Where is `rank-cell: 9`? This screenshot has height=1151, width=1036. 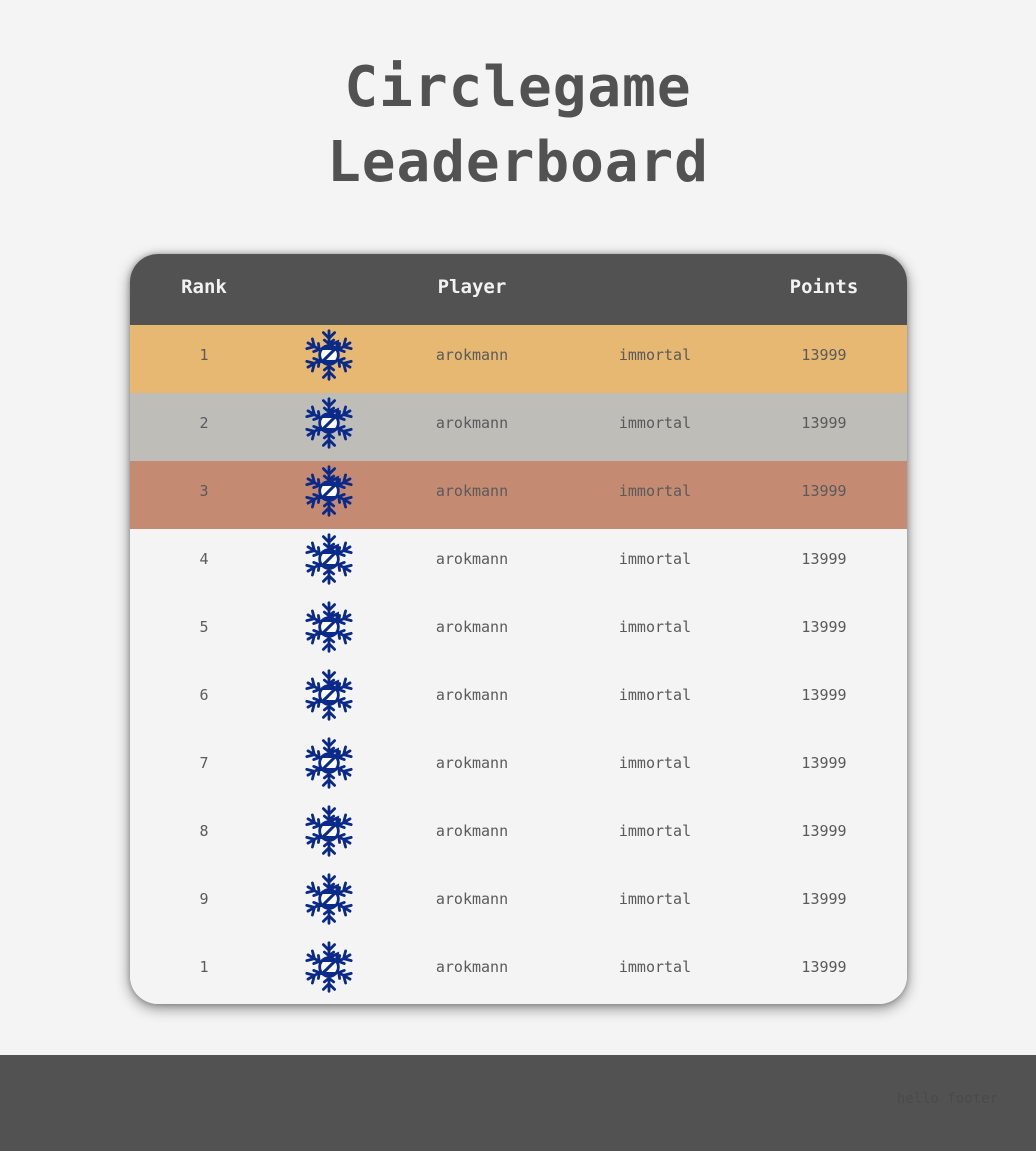
rank-cell: 9 is located at coordinates (204, 899).